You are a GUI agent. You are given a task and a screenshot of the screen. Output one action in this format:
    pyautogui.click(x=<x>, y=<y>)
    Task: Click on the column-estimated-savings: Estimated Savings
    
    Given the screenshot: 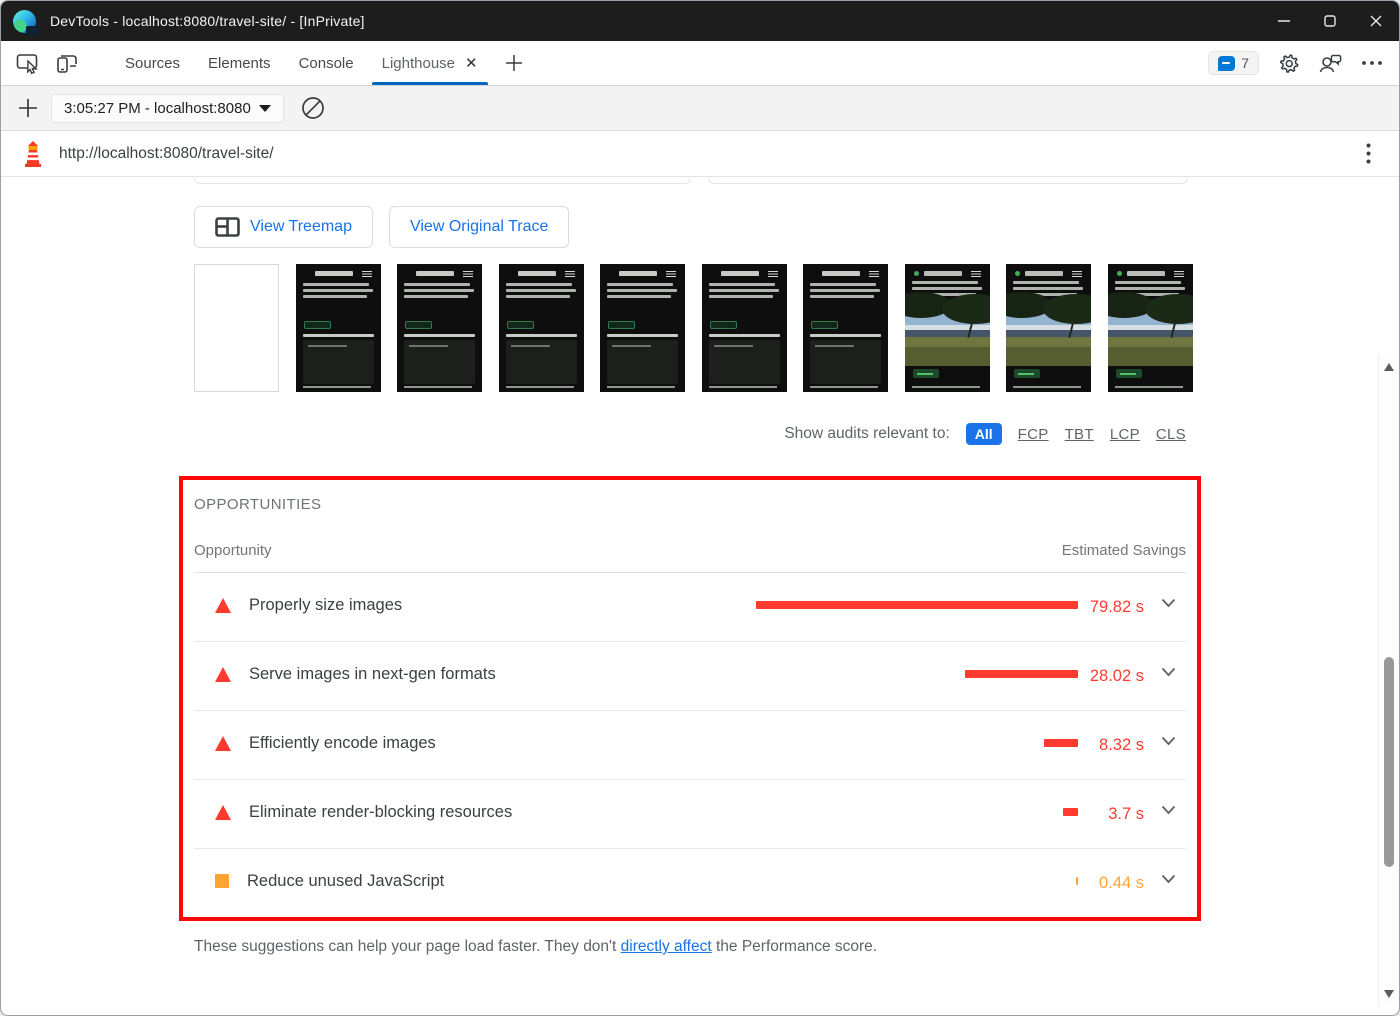 What is the action you would take?
    pyautogui.click(x=1123, y=550)
    